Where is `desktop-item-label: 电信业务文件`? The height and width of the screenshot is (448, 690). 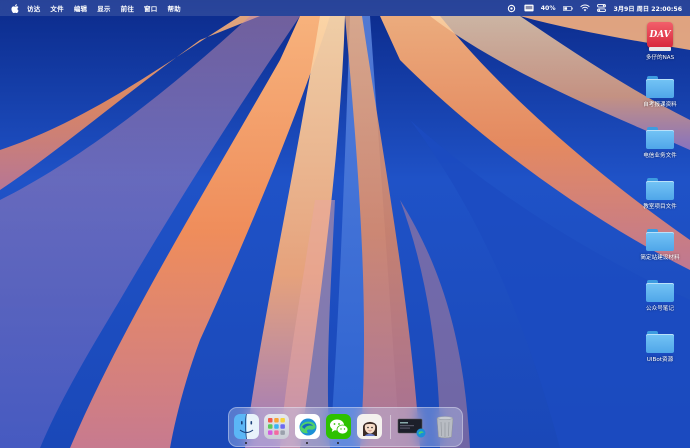 desktop-item-label: 电信业务文件 is located at coordinates (660, 156).